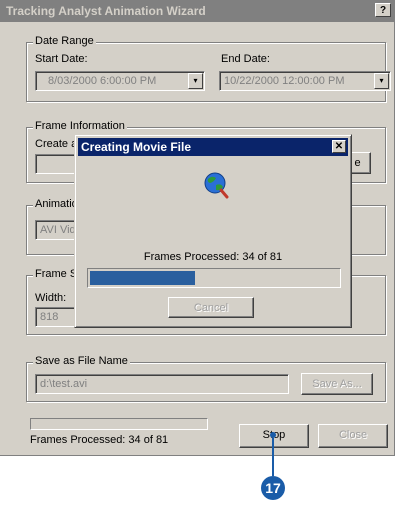  Describe the element at coordinates (353, 436) in the screenshot. I see `close-button: Close` at that location.